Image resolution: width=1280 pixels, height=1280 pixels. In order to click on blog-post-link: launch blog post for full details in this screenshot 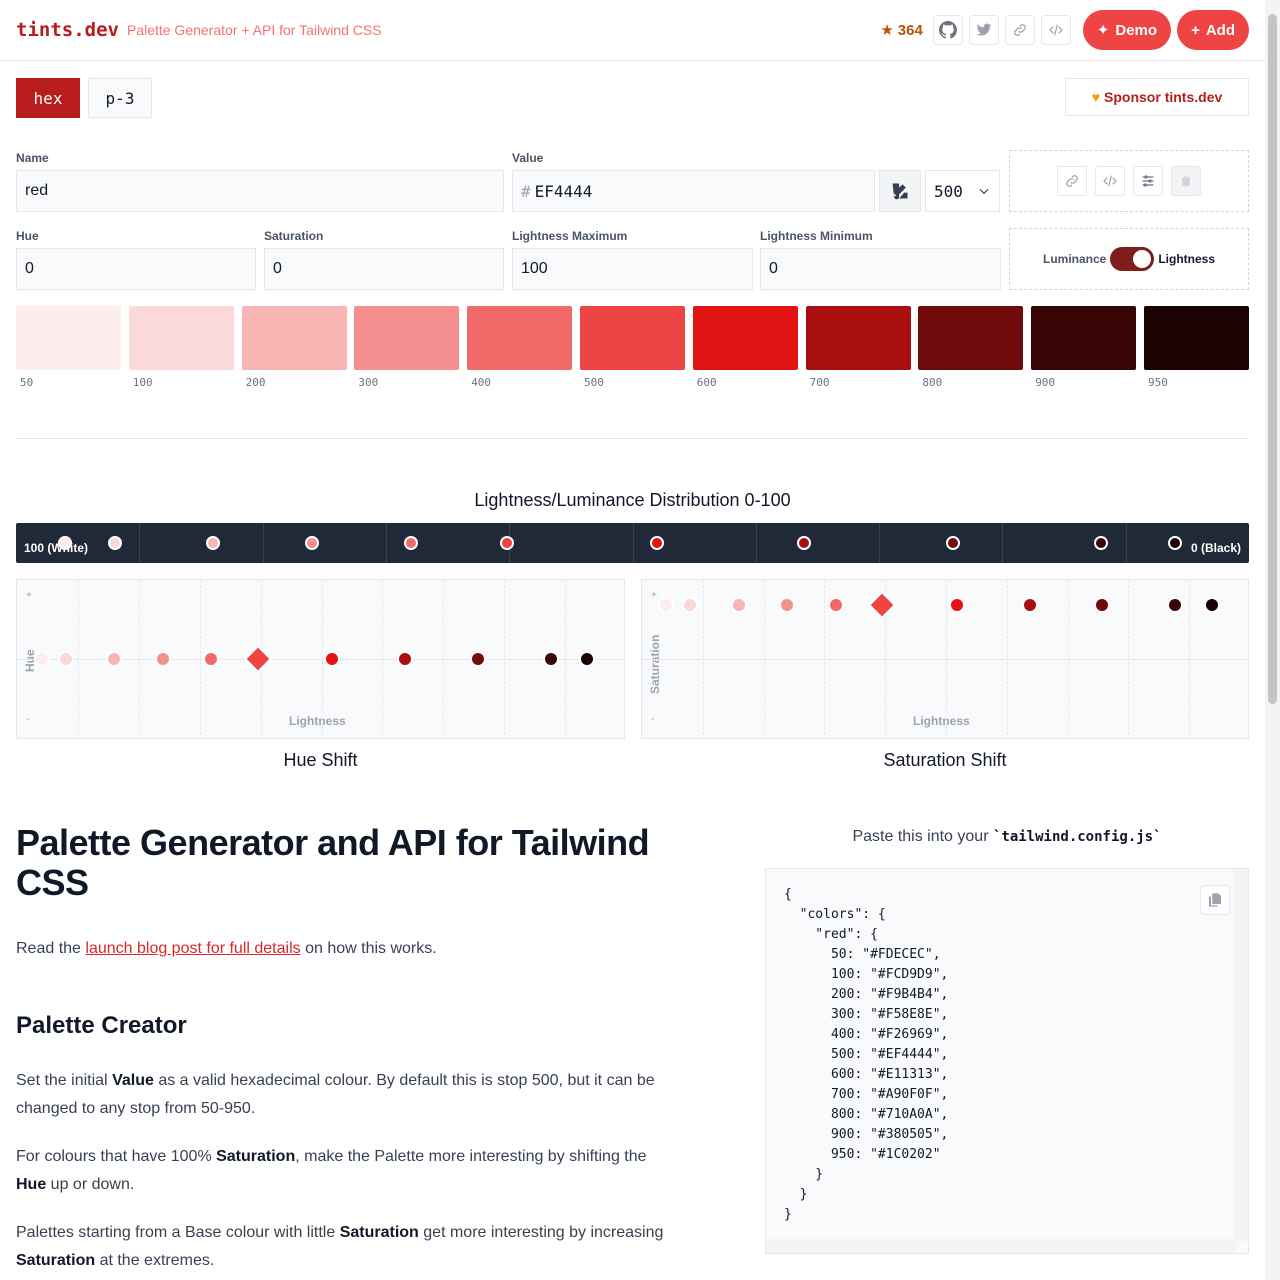, I will do `click(192, 948)`.